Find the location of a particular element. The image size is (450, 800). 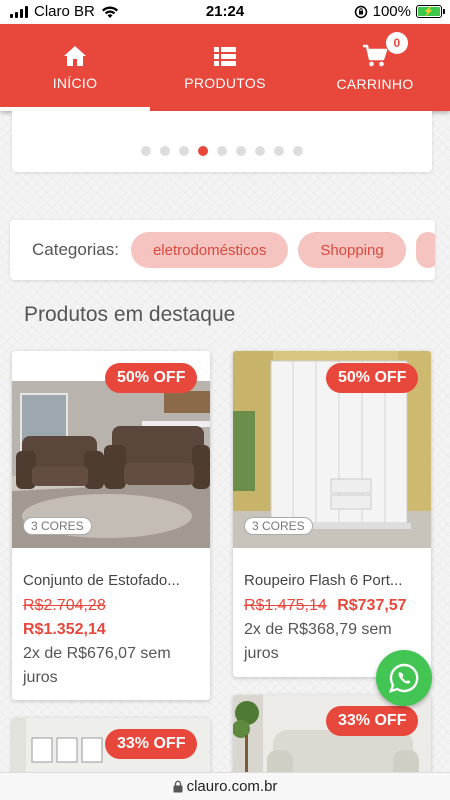

whatsapp-icon is located at coordinates (404, 678).